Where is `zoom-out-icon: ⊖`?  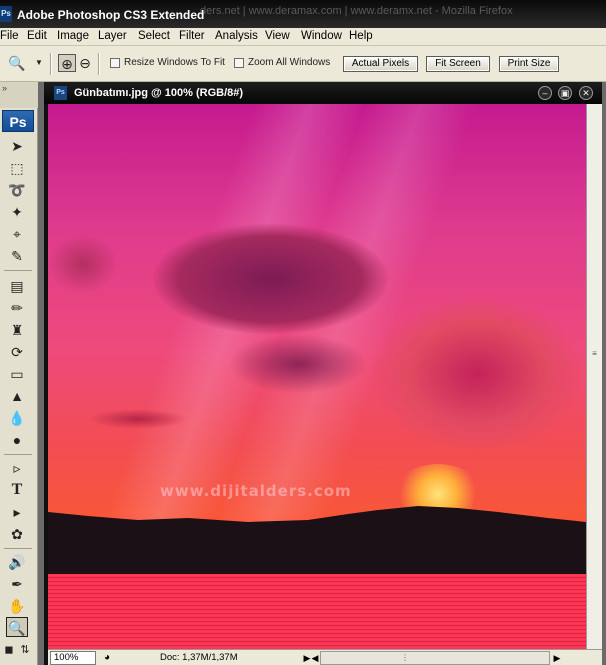
zoom-out-icon: ⊖ is located at coordinates (85, 63).